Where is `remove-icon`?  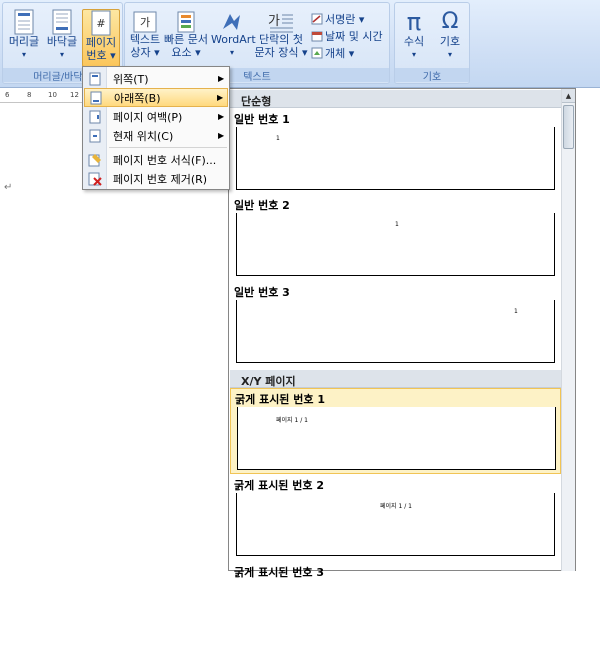
remove-icon is located at coordinates (95, 179).